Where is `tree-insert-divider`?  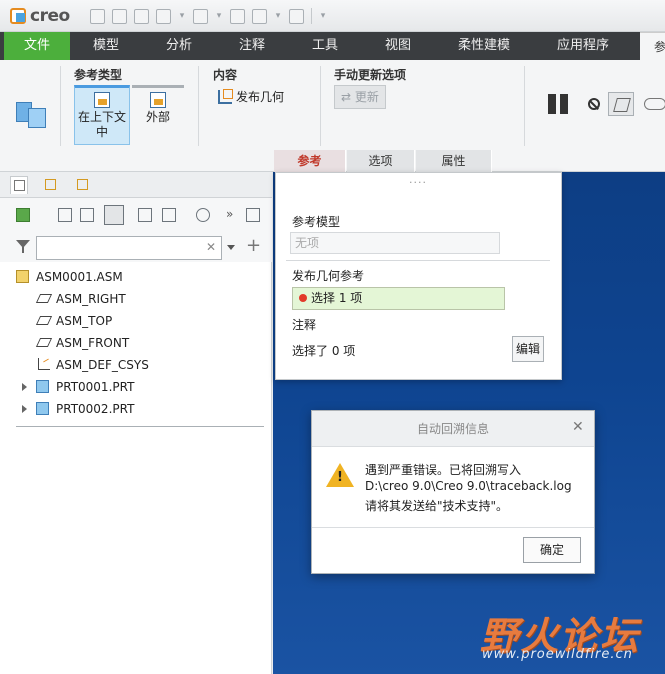
tree-insert-divider is located at coordinates (140, 426).